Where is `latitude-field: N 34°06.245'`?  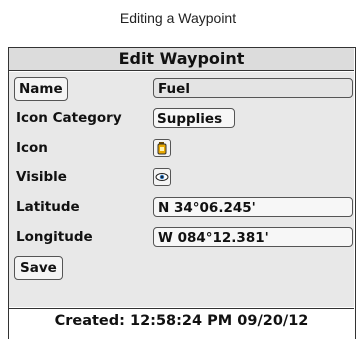
latitude-field: N 34°06.245' is located at coordinates (253, 207).